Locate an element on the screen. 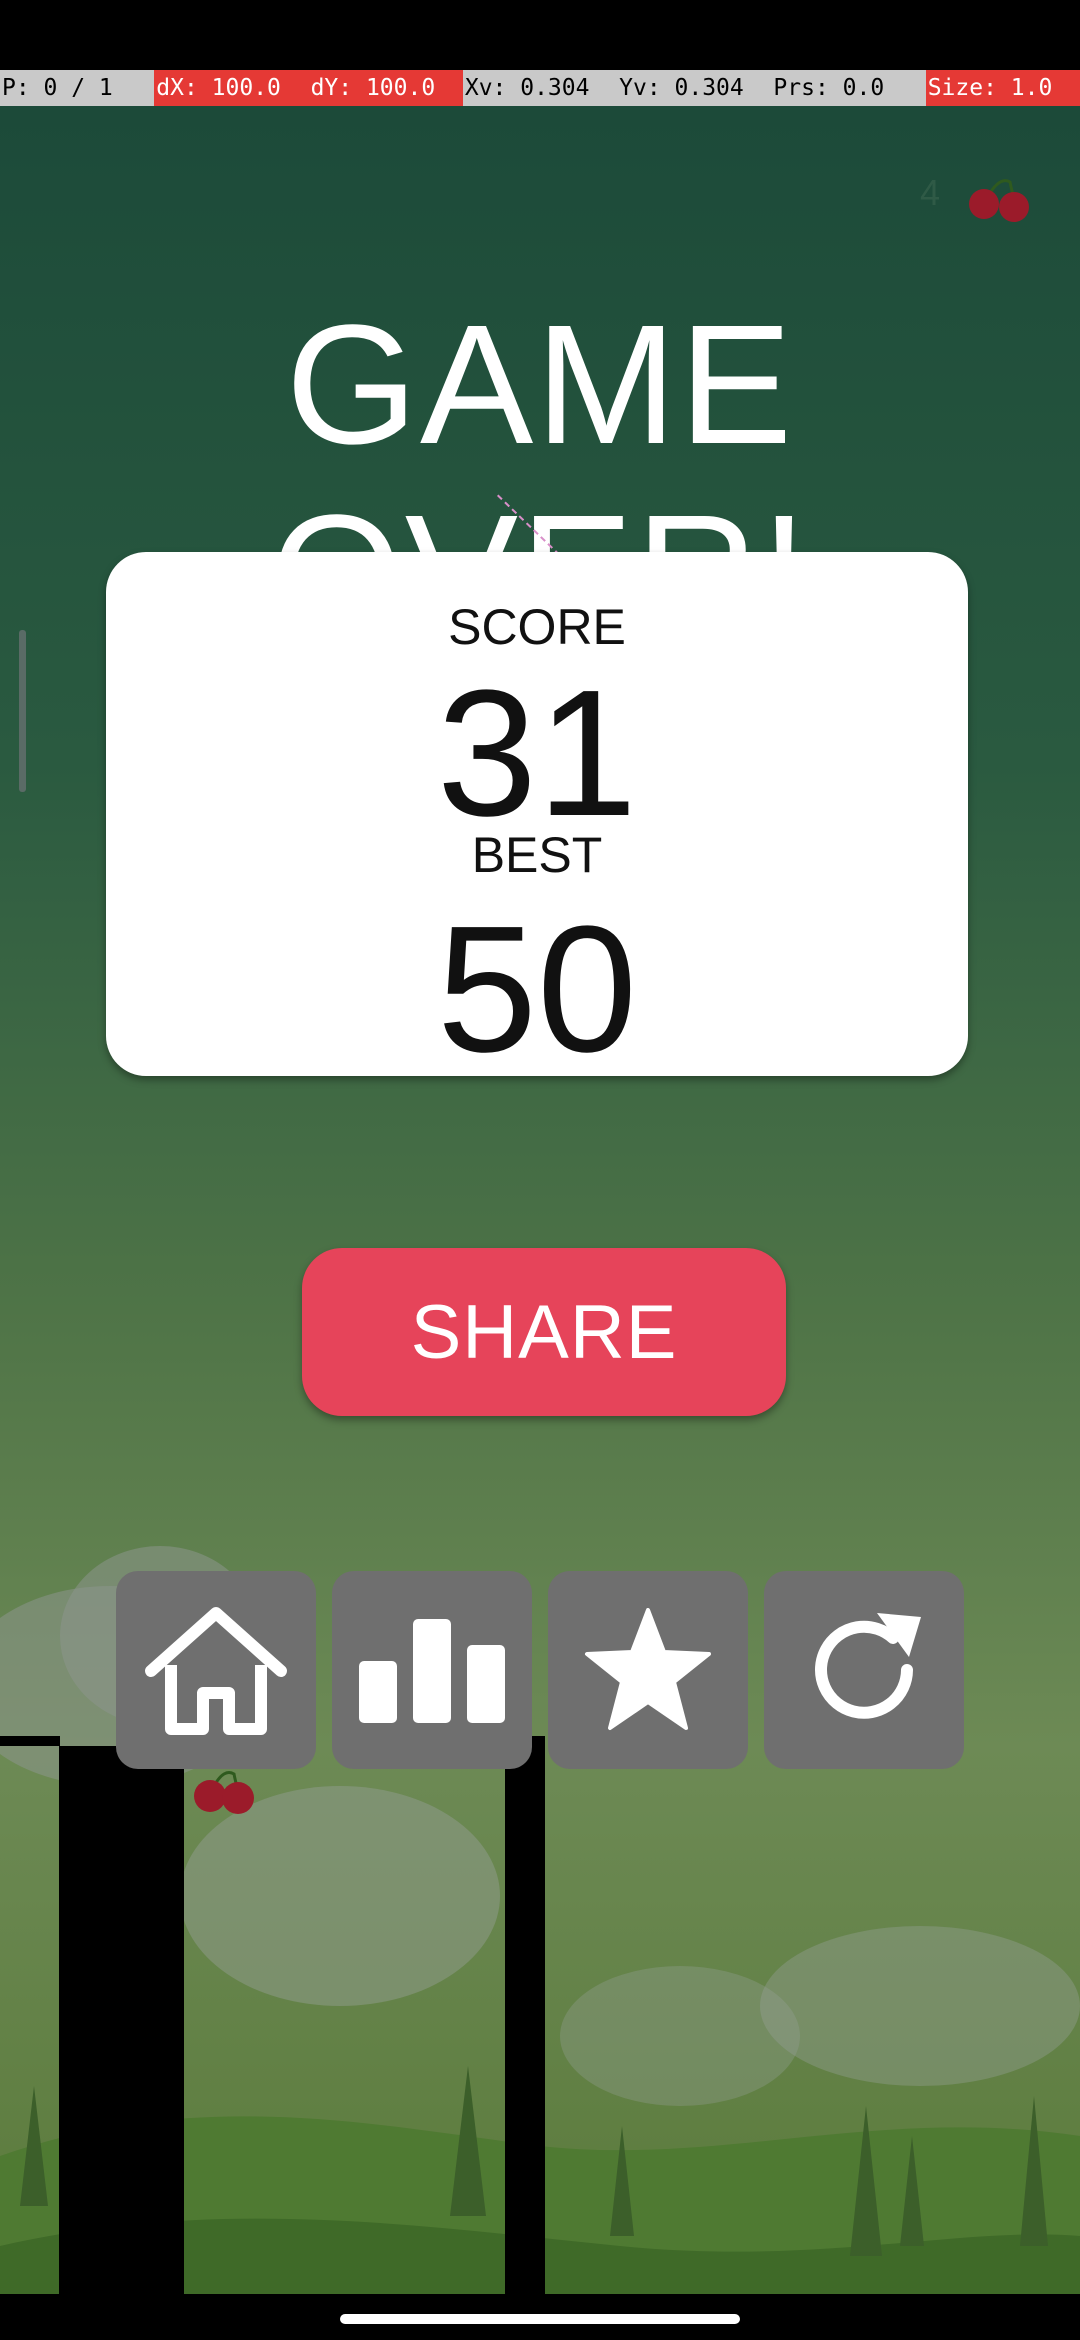 The height and width of the screenshot is (2340, 1080). home-indicator is located at coordinates (540, 2319).